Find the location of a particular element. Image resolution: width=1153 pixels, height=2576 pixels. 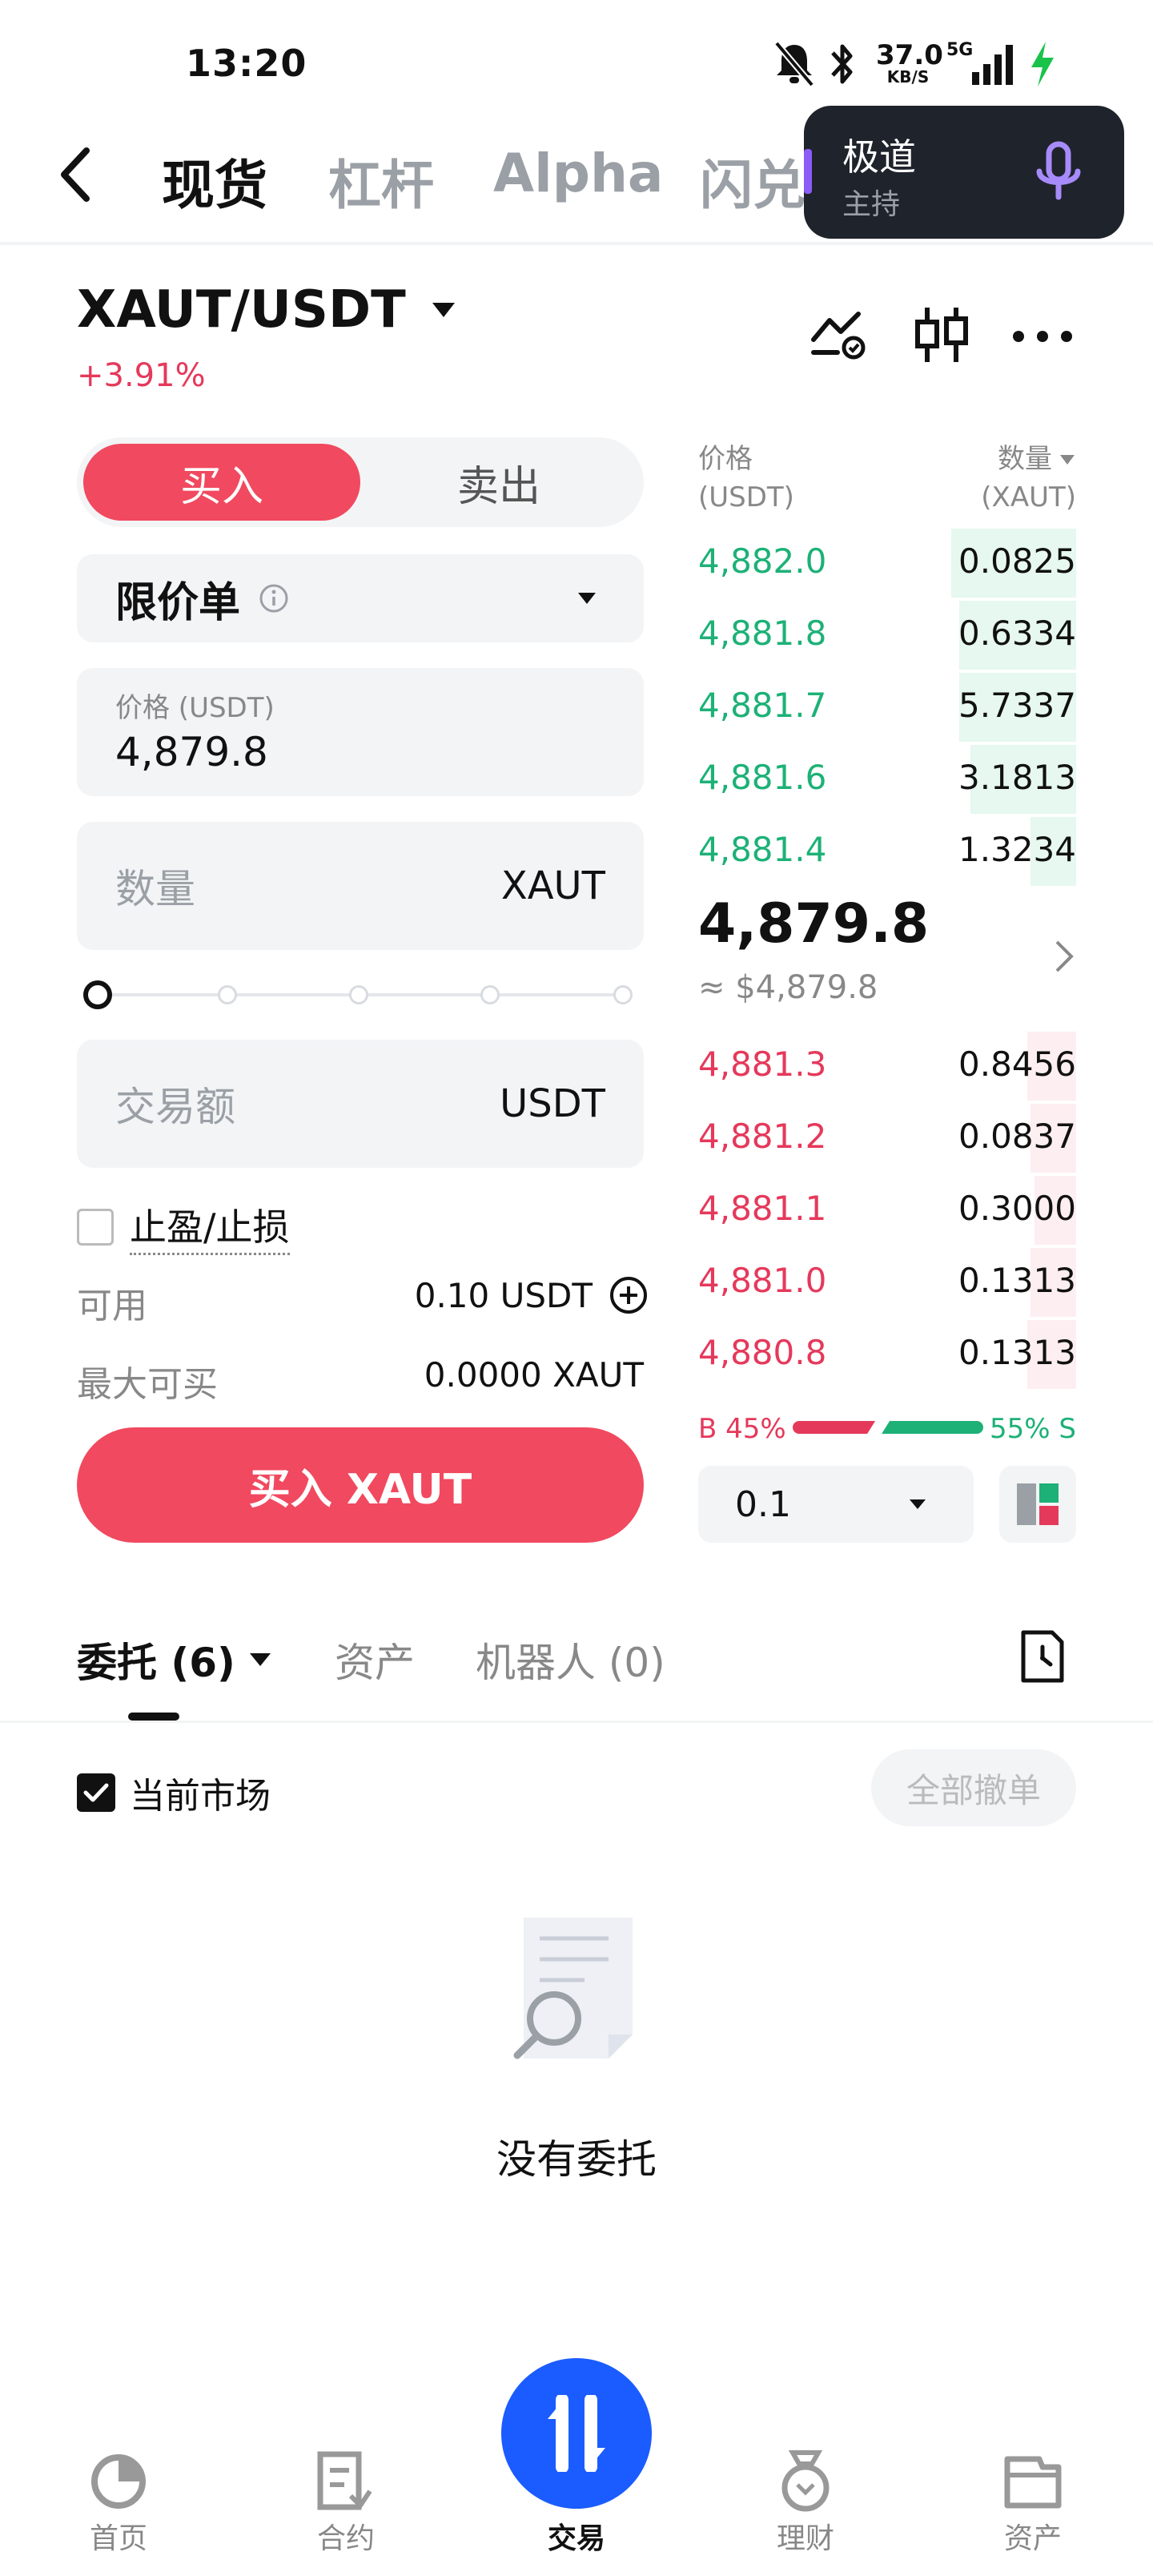

order-quantity: 0.6334 is located at coordinates (1017, 633).